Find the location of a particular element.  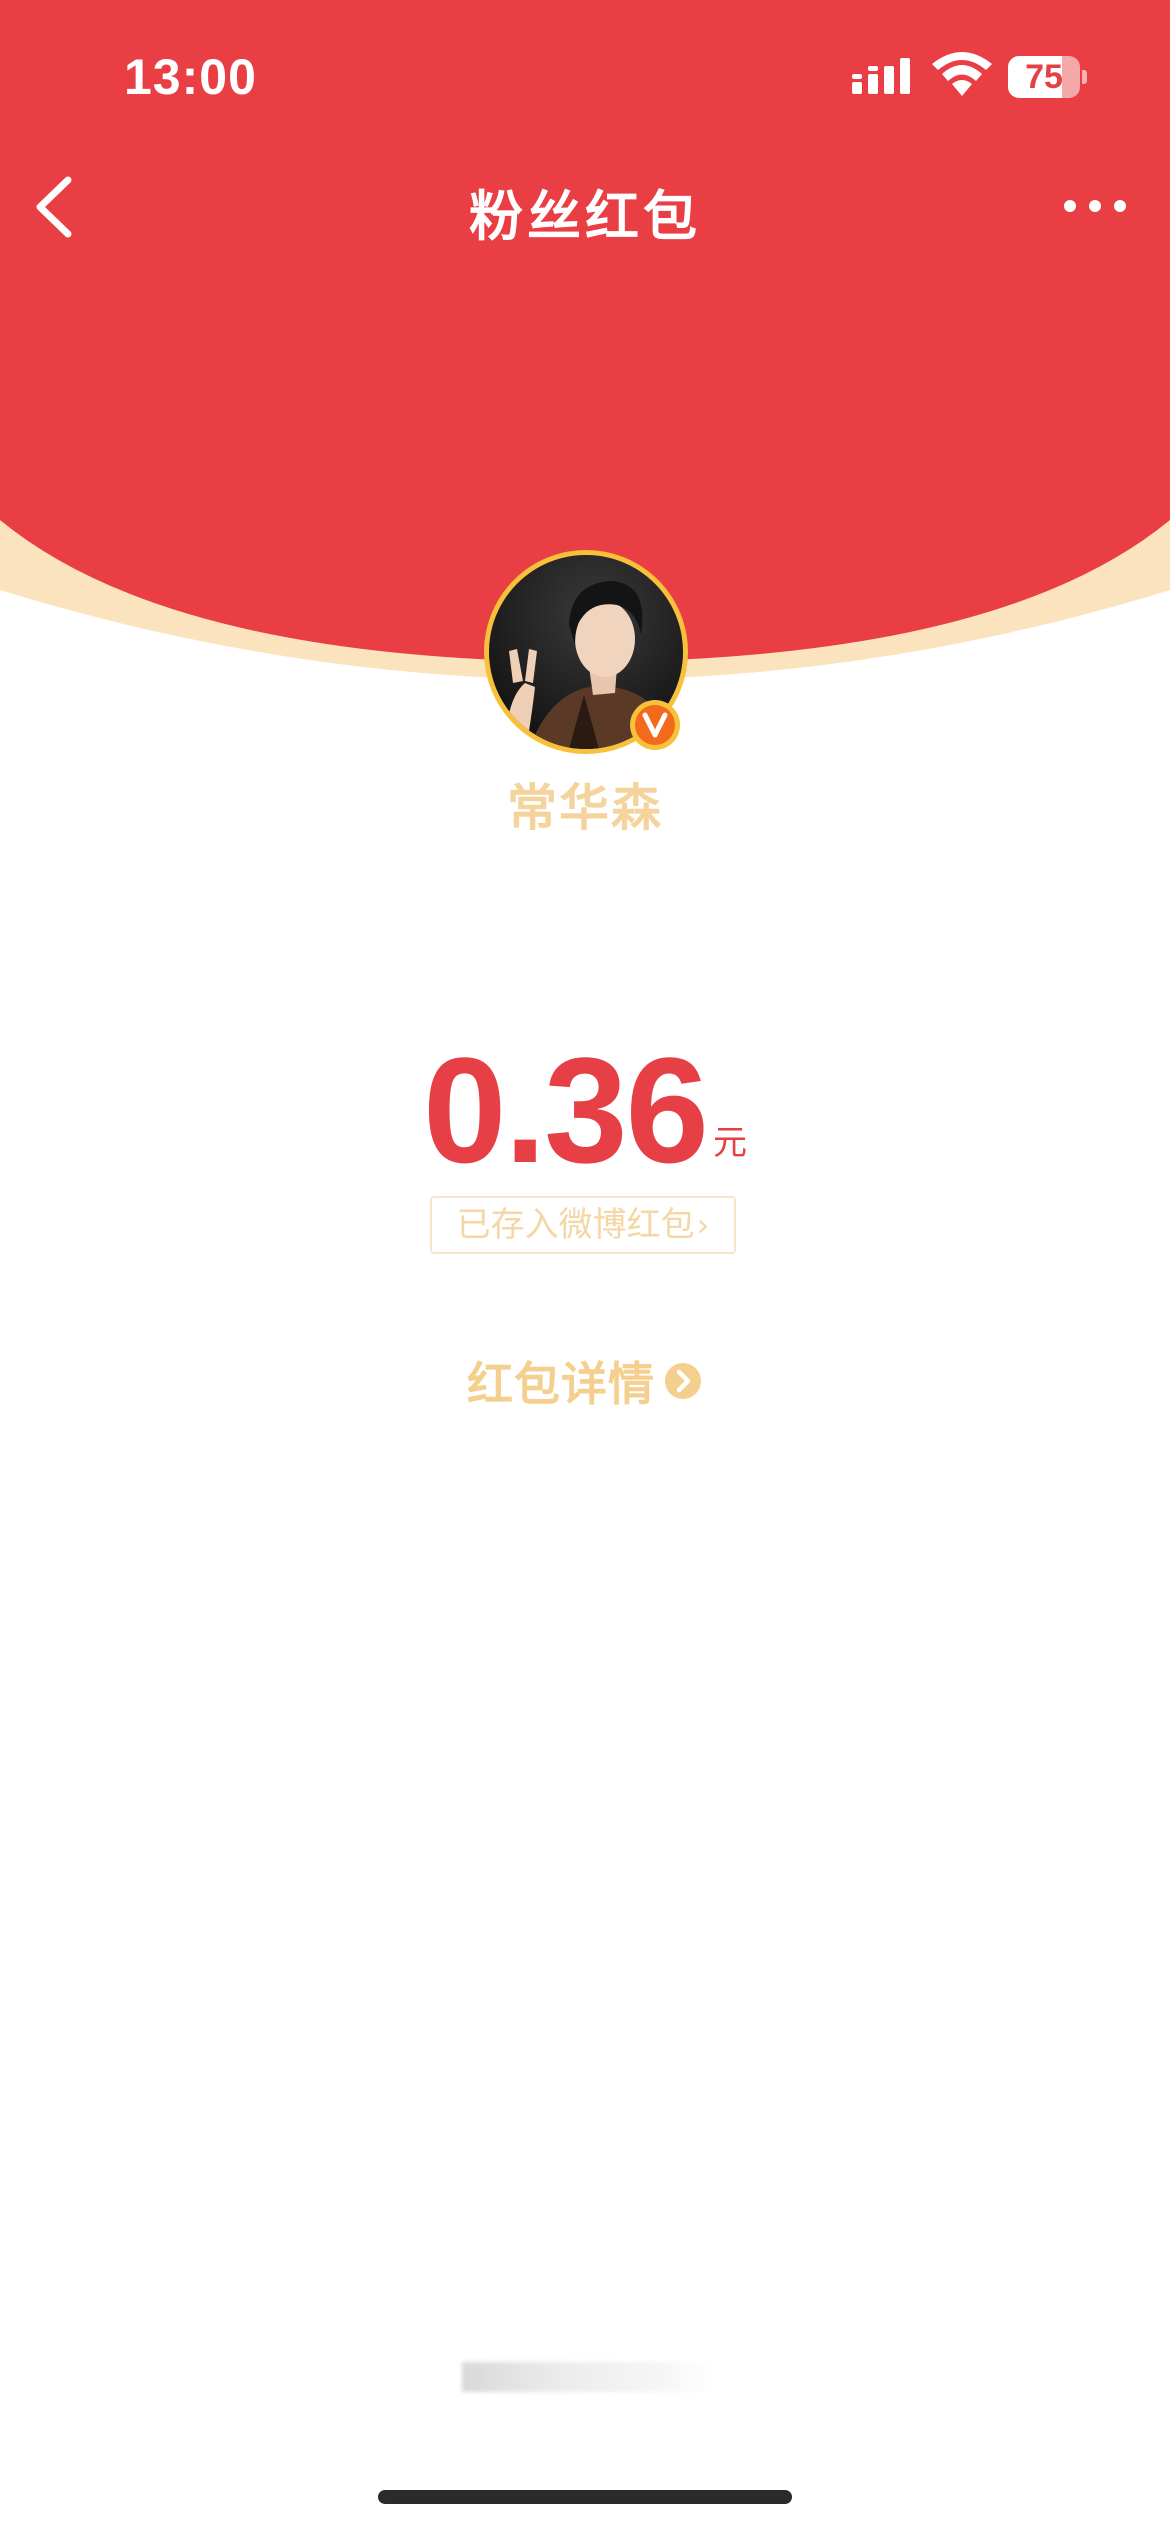

battery-icon: 75 is located at coordinates (1047, 77).